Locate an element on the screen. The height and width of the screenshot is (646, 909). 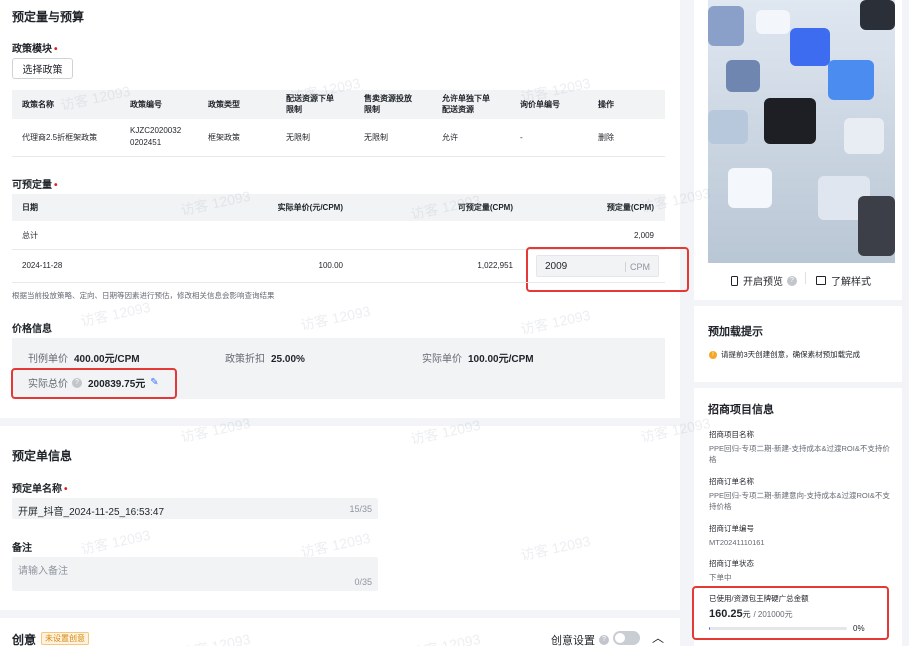
reservable-label: 可预定量 • is located at coordinates (35, 183).